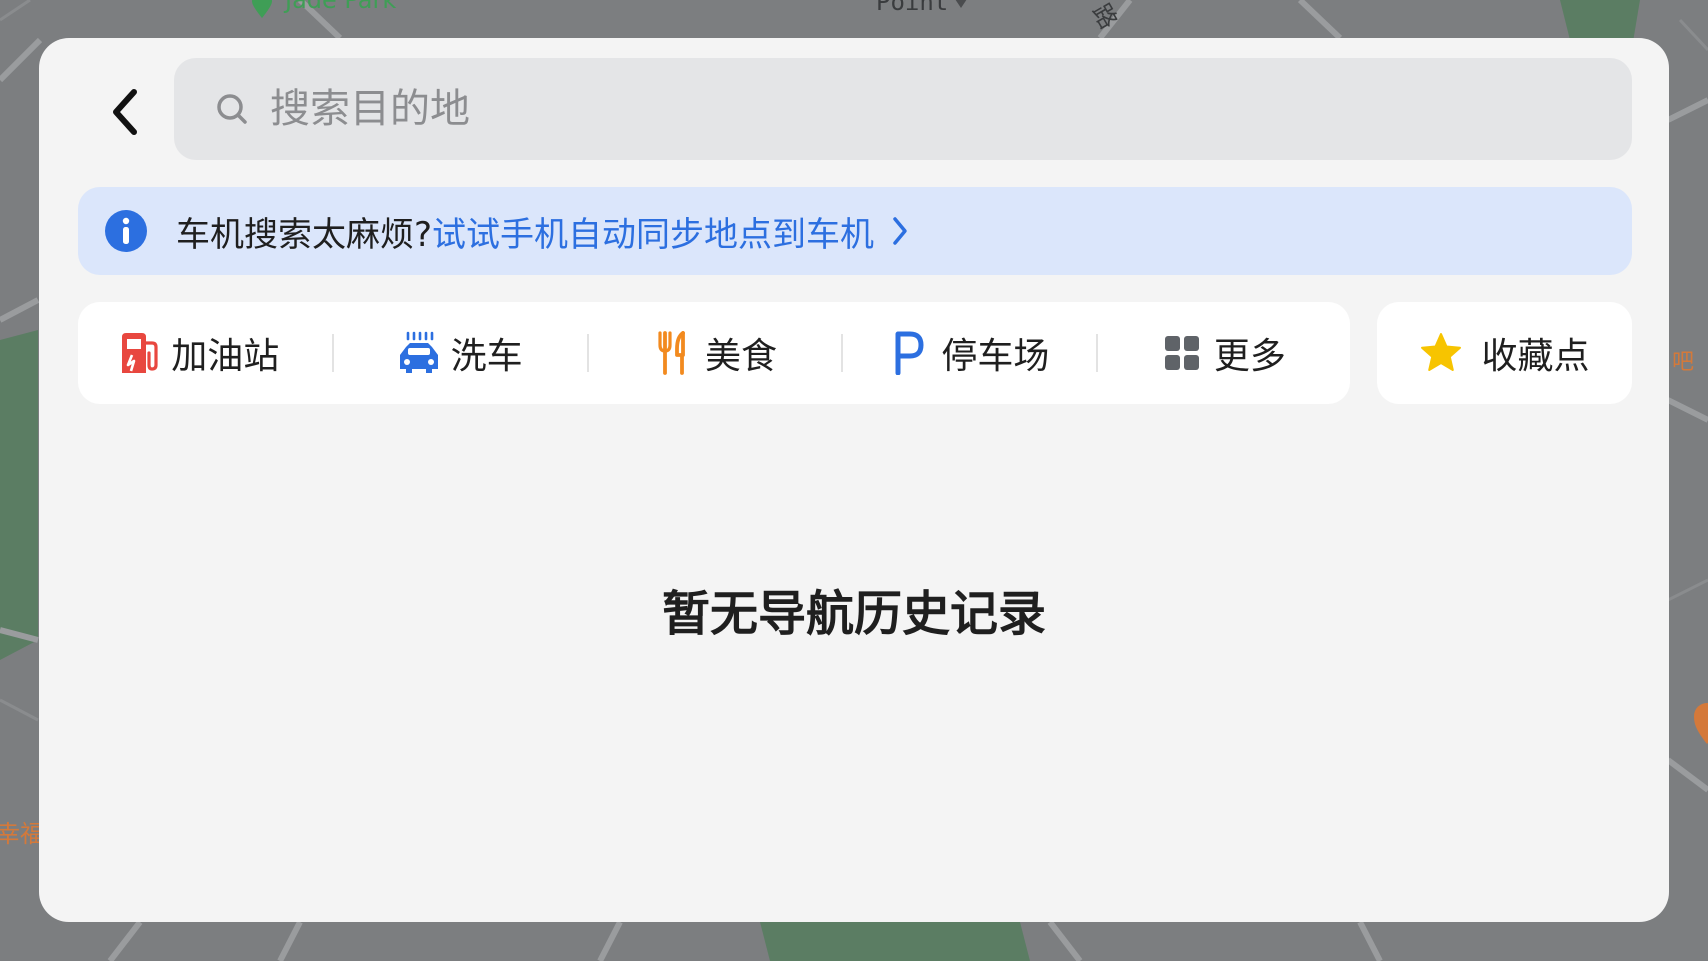 The image size is (1708, 961). I want to click on map-poi-label: 幸福, so click(22, 831).